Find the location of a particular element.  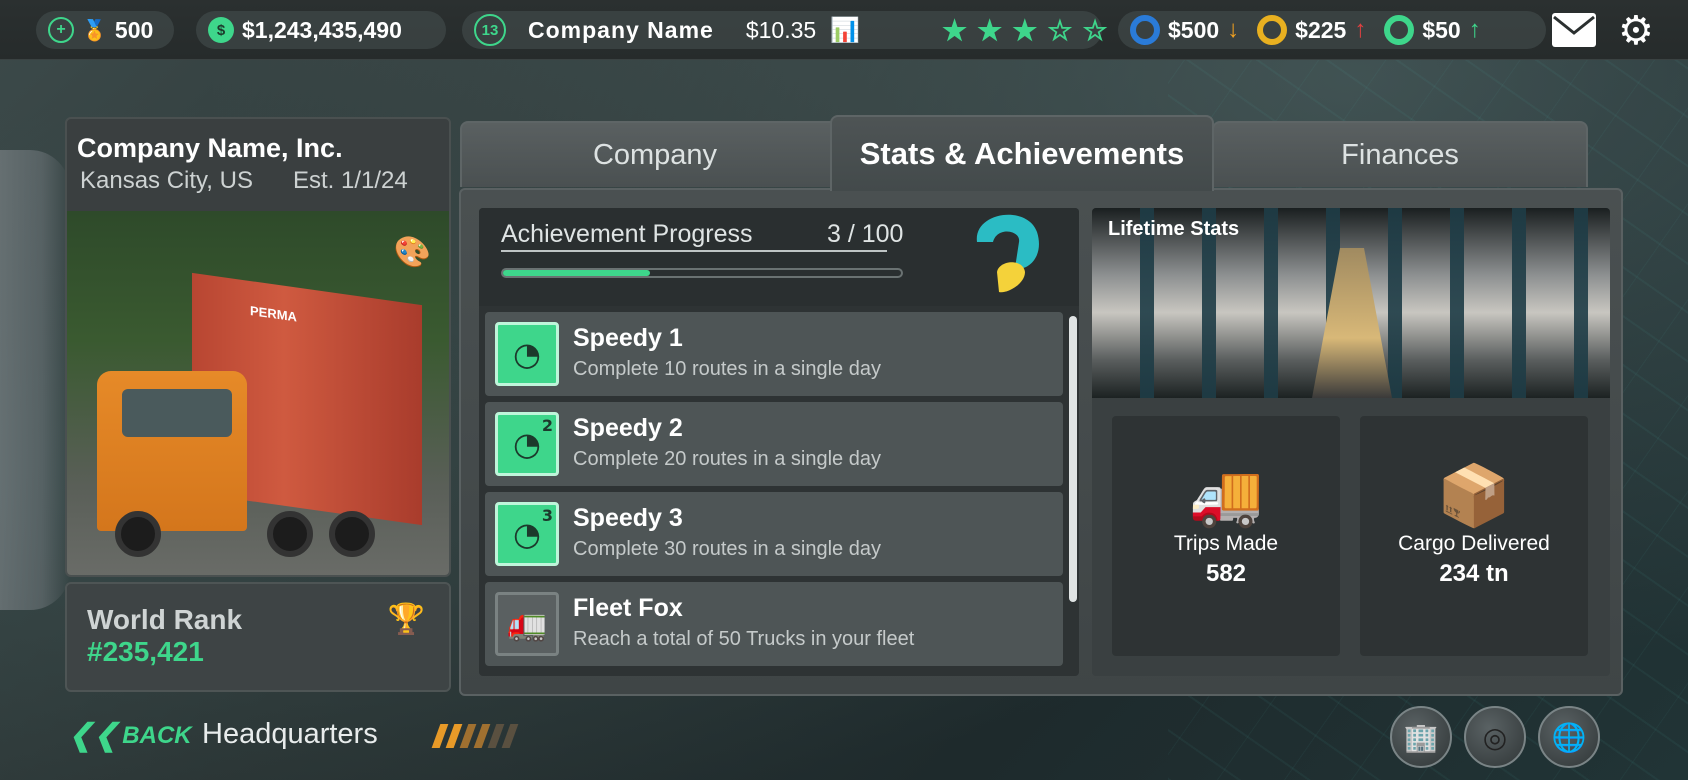

warehouse-aisle is located at coordinates (1352, 323).